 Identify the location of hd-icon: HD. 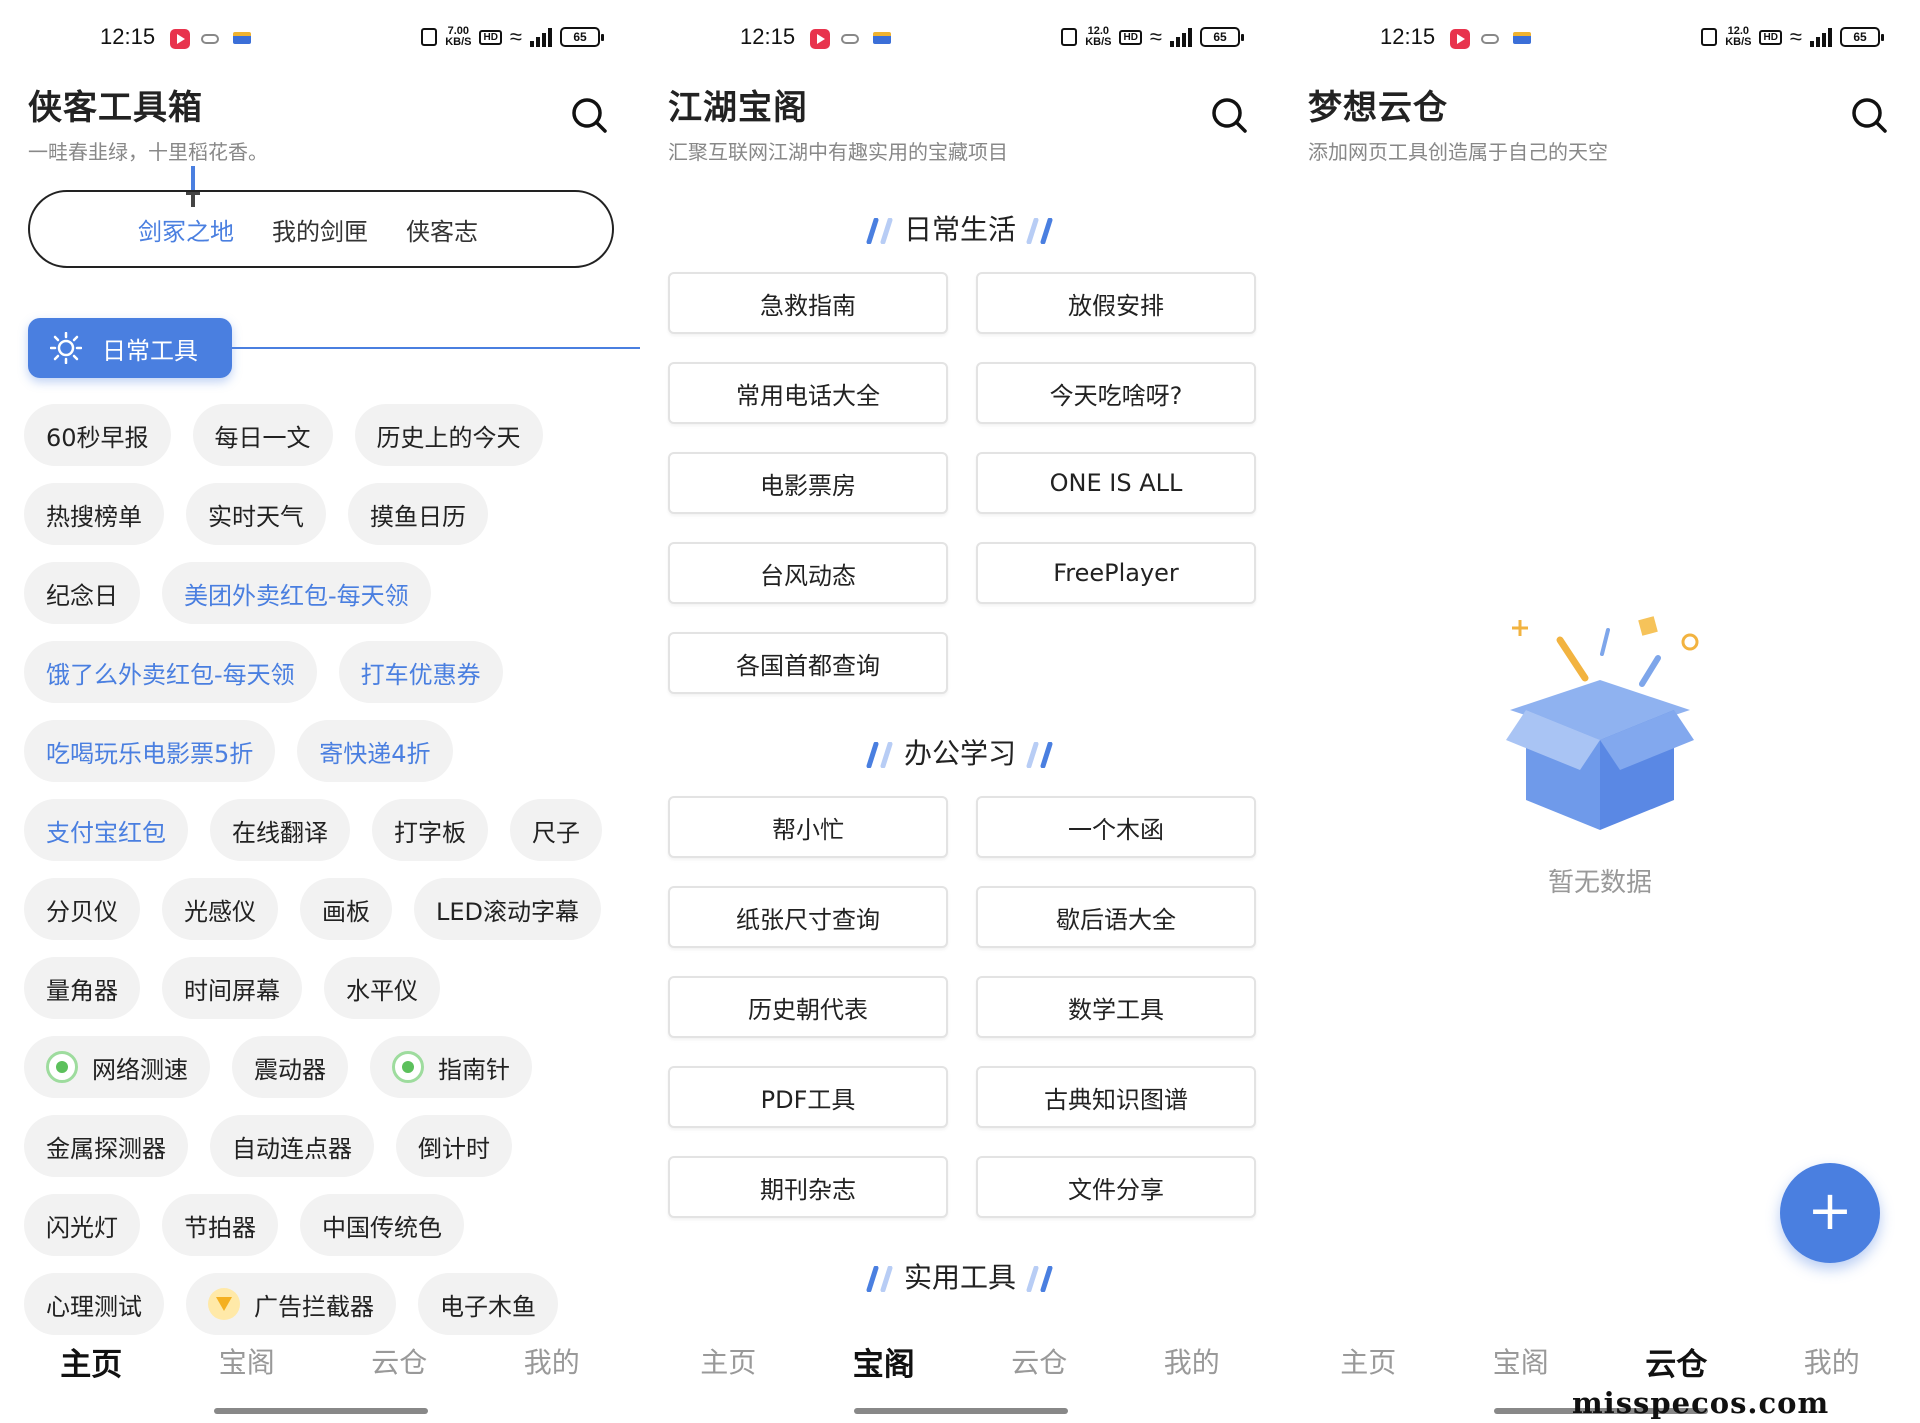
(490, 37).